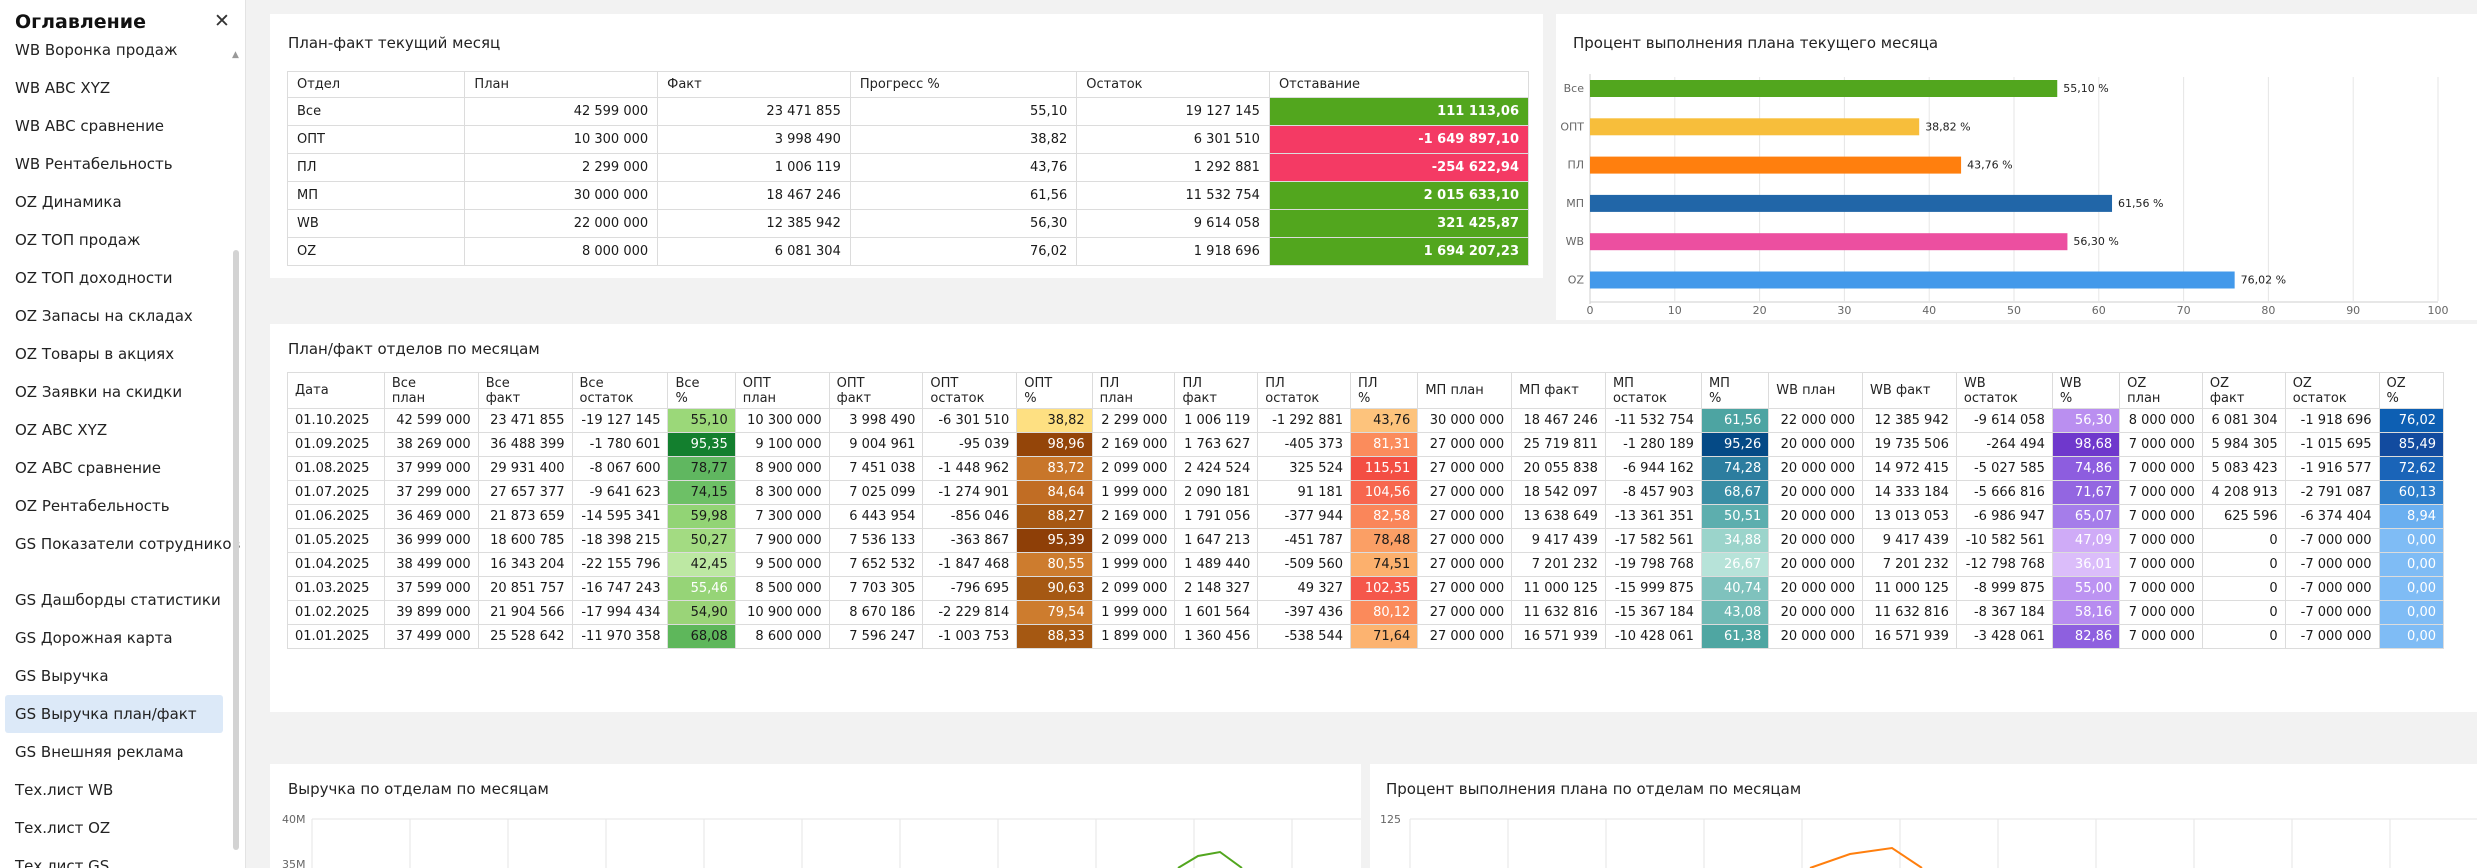 This screenshot has height=868, width=2477. I want to click on sidebar-item: GS Показатели сотрудников, so click(122, 553).